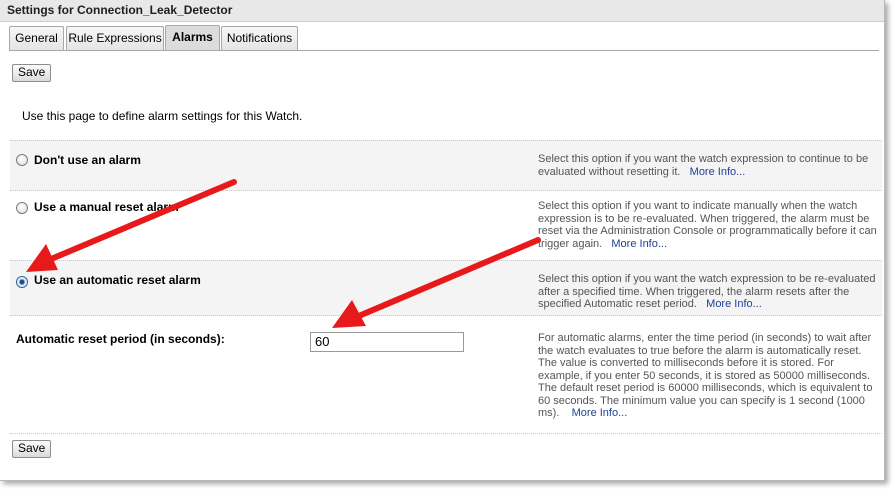 The image size is (894, 489). I want to click on save-button-bottom: Save, so click(32, 449).